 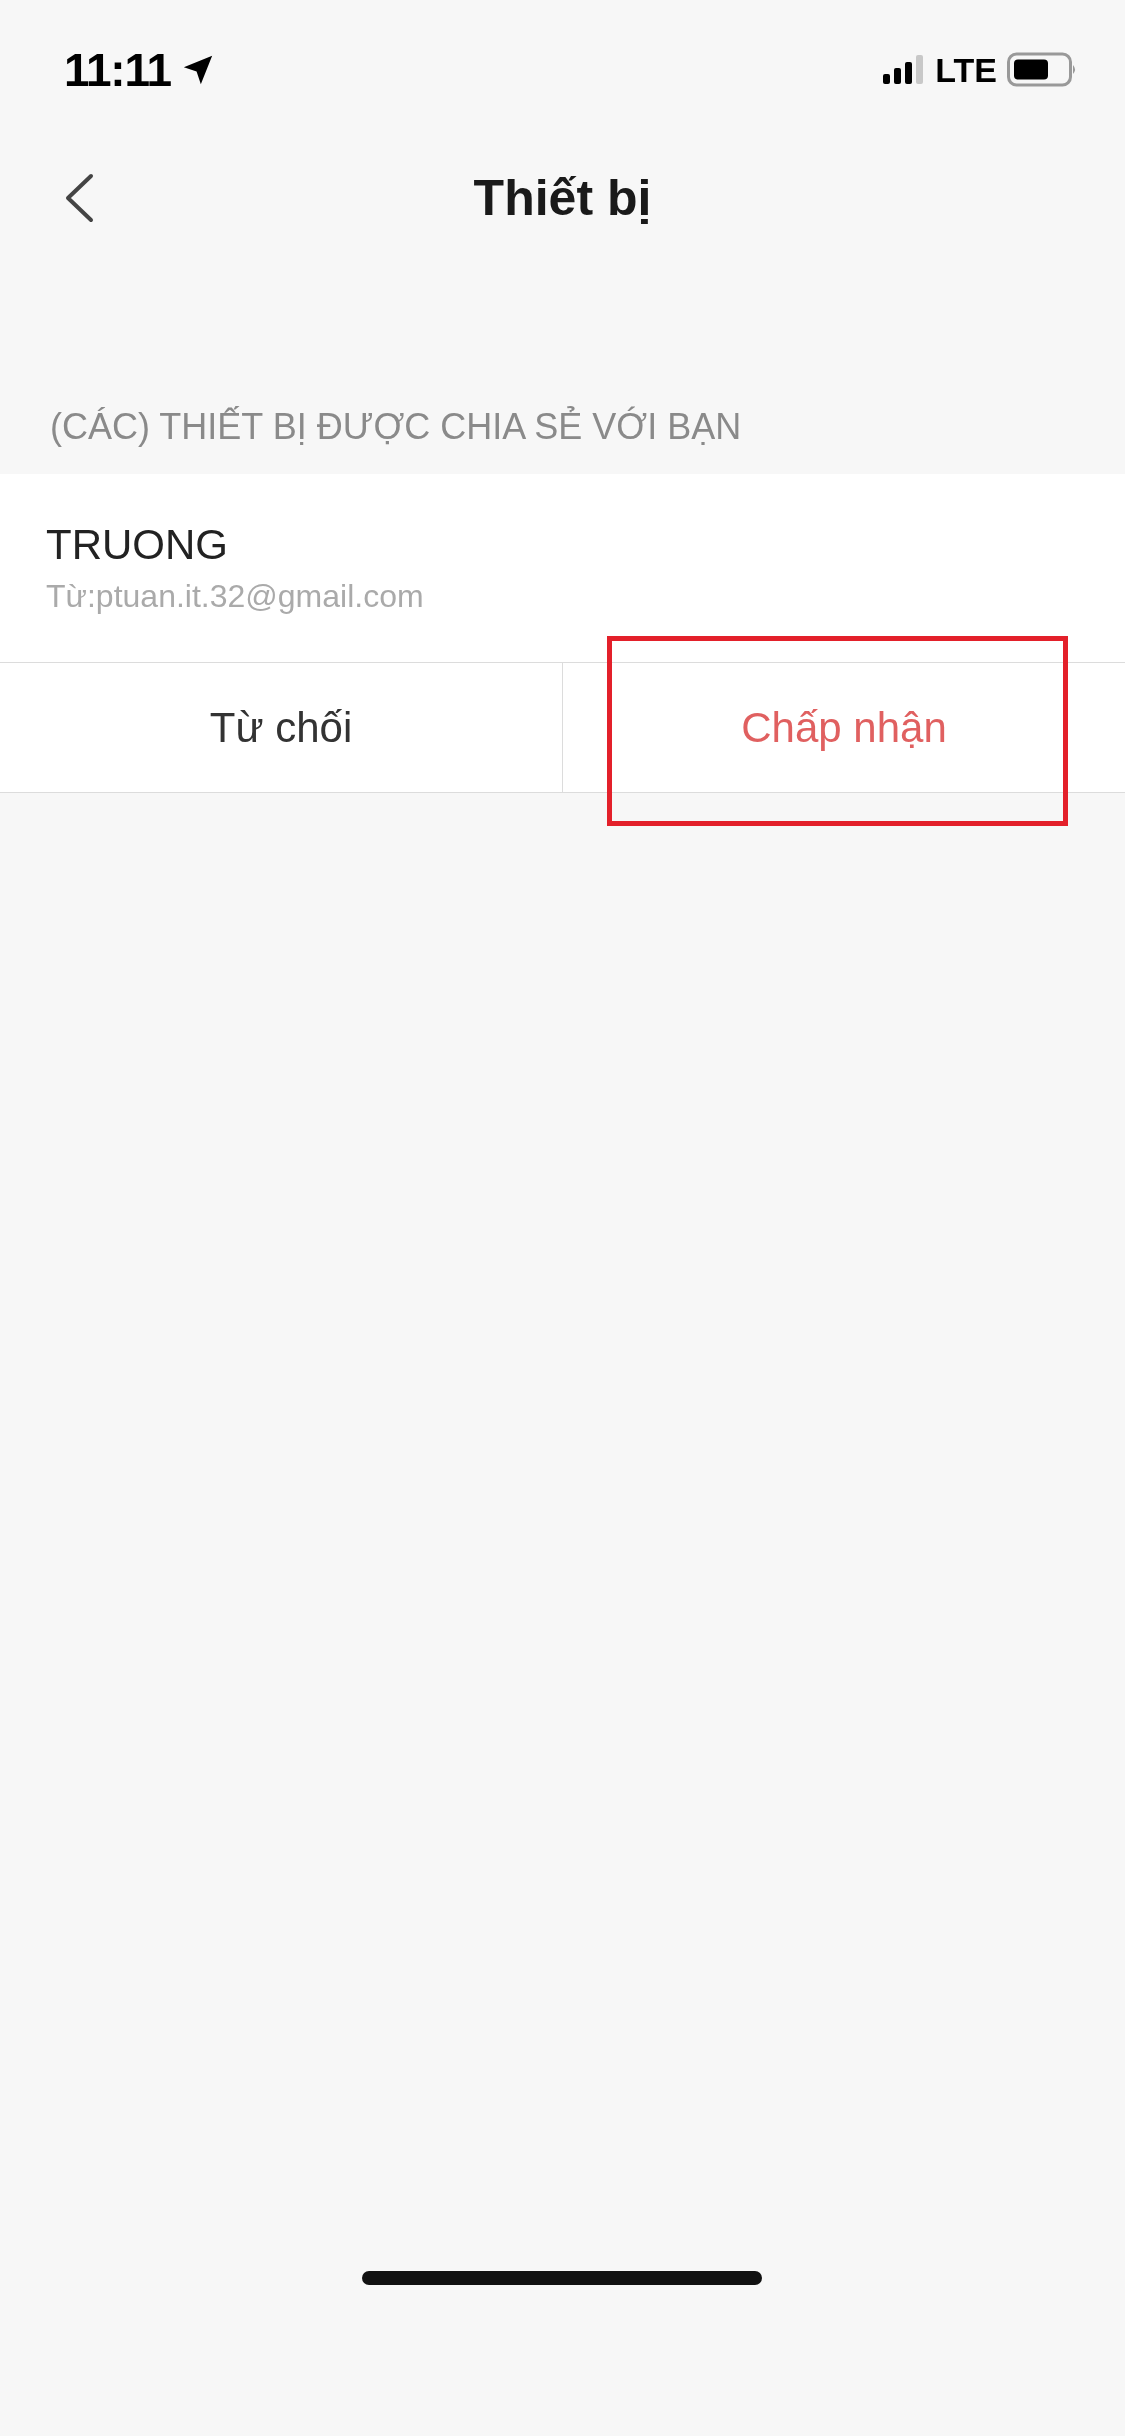 I want to click on reject-button: Từ chối, so click(x=281, y=727).